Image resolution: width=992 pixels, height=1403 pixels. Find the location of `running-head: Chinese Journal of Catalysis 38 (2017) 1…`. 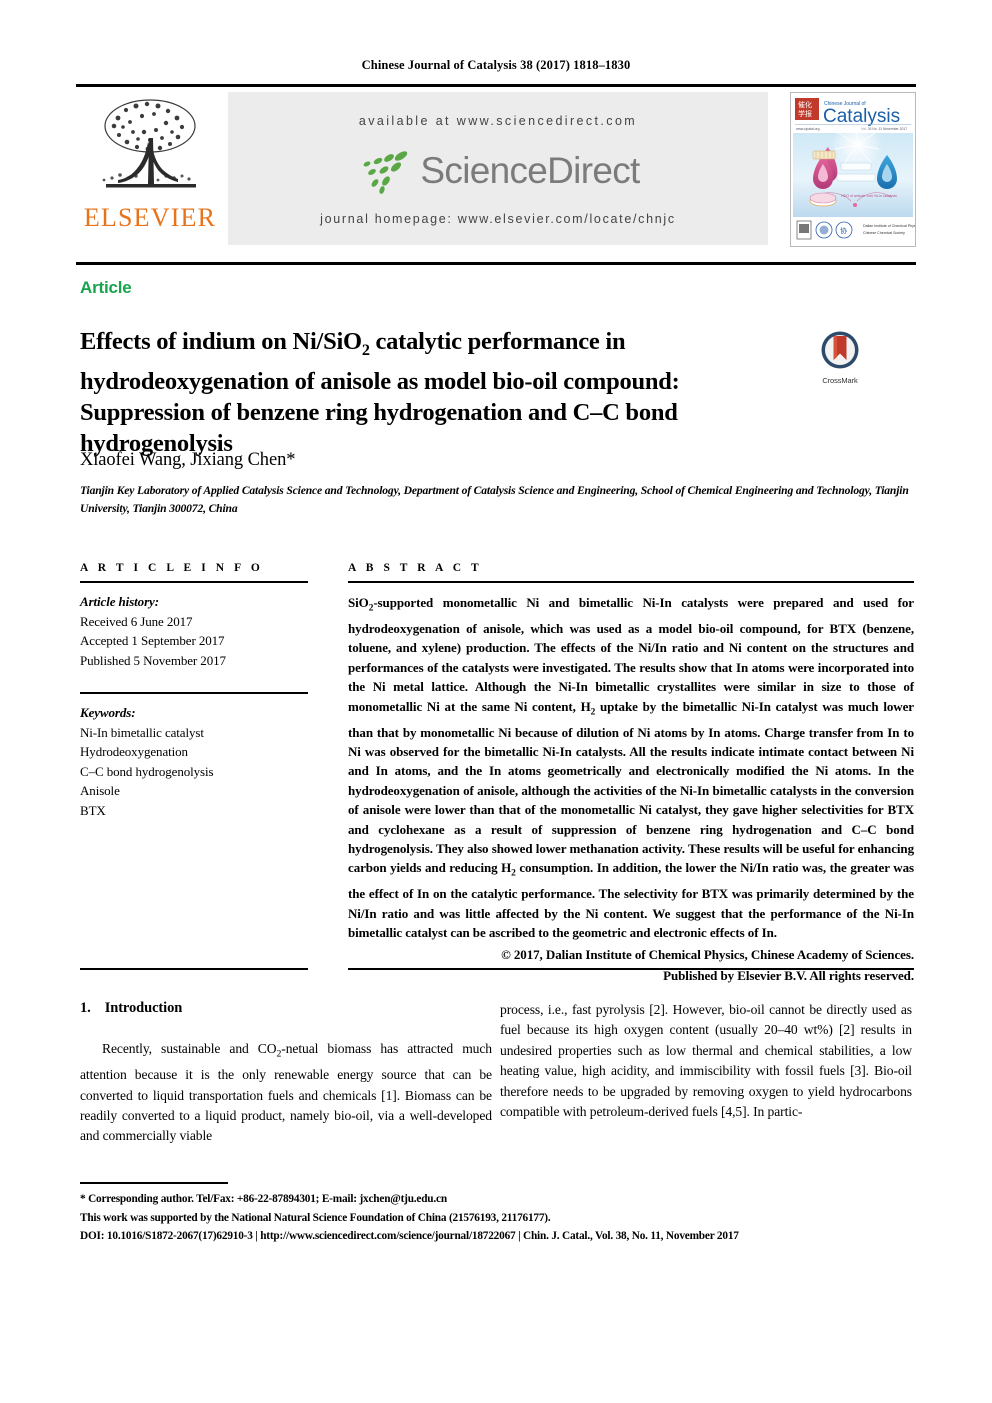

running-head: Chinese Journal of Catalysis 38 (2017) 1… is located at coordinates (496, 65).